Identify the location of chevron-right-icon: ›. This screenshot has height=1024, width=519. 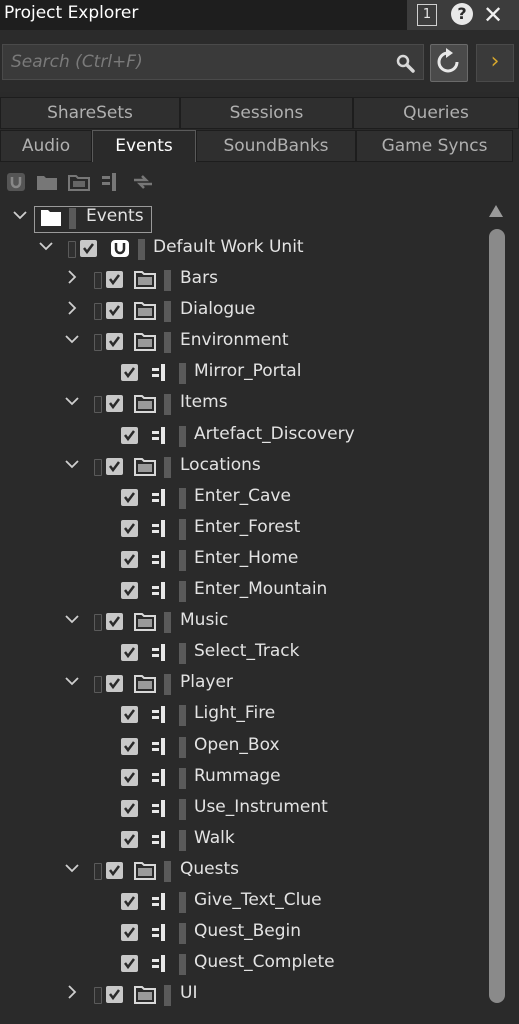
(495, 61).